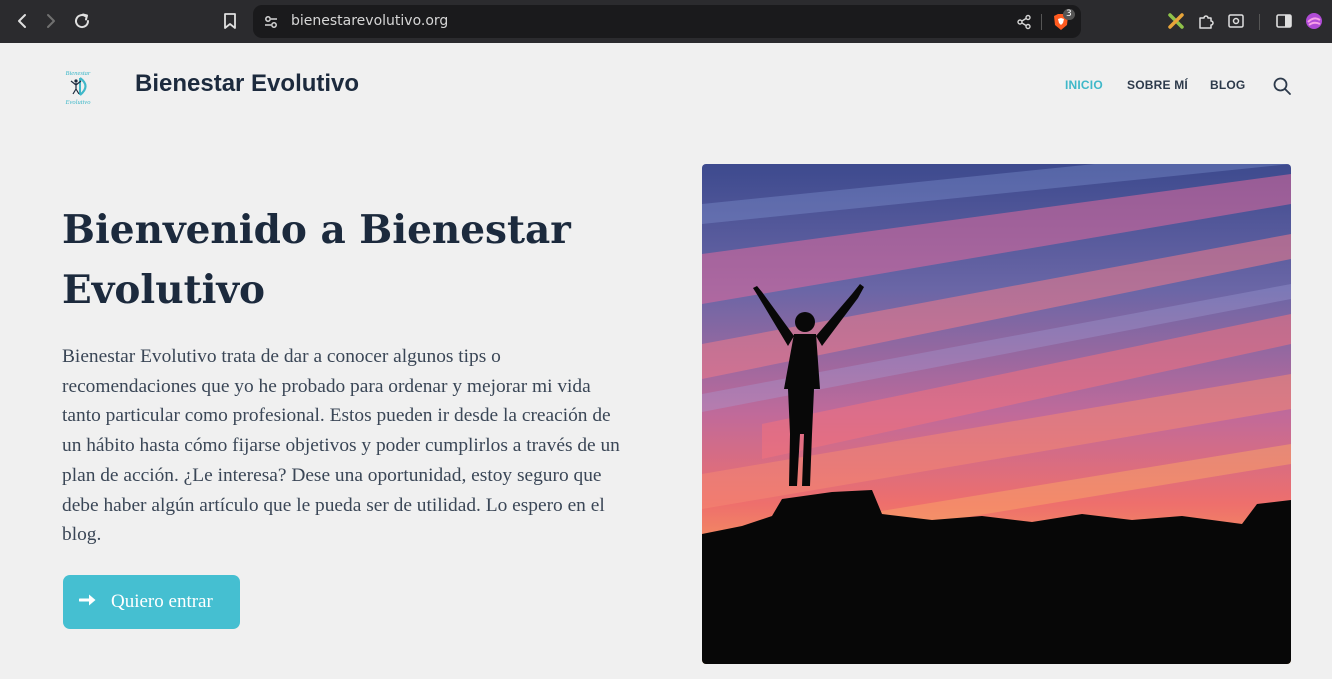  I want to click on arrow-right-icon, so click(87, 602).